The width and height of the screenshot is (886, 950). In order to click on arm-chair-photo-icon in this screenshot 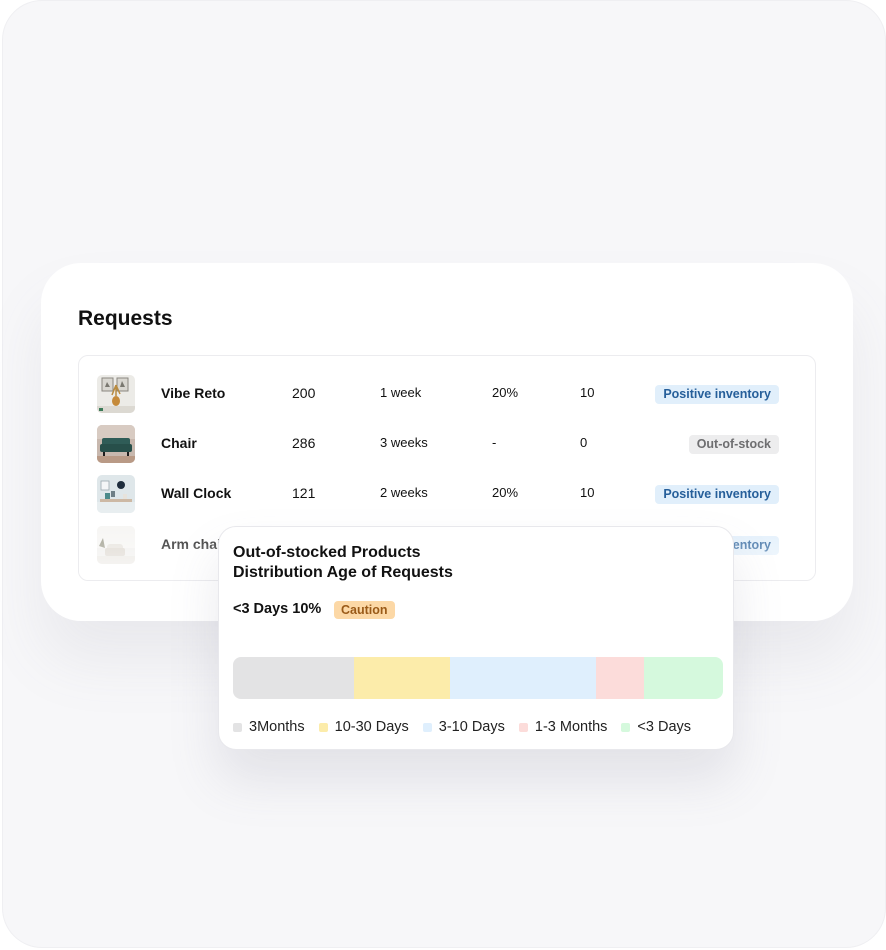, I will do `click(116, 545)`.